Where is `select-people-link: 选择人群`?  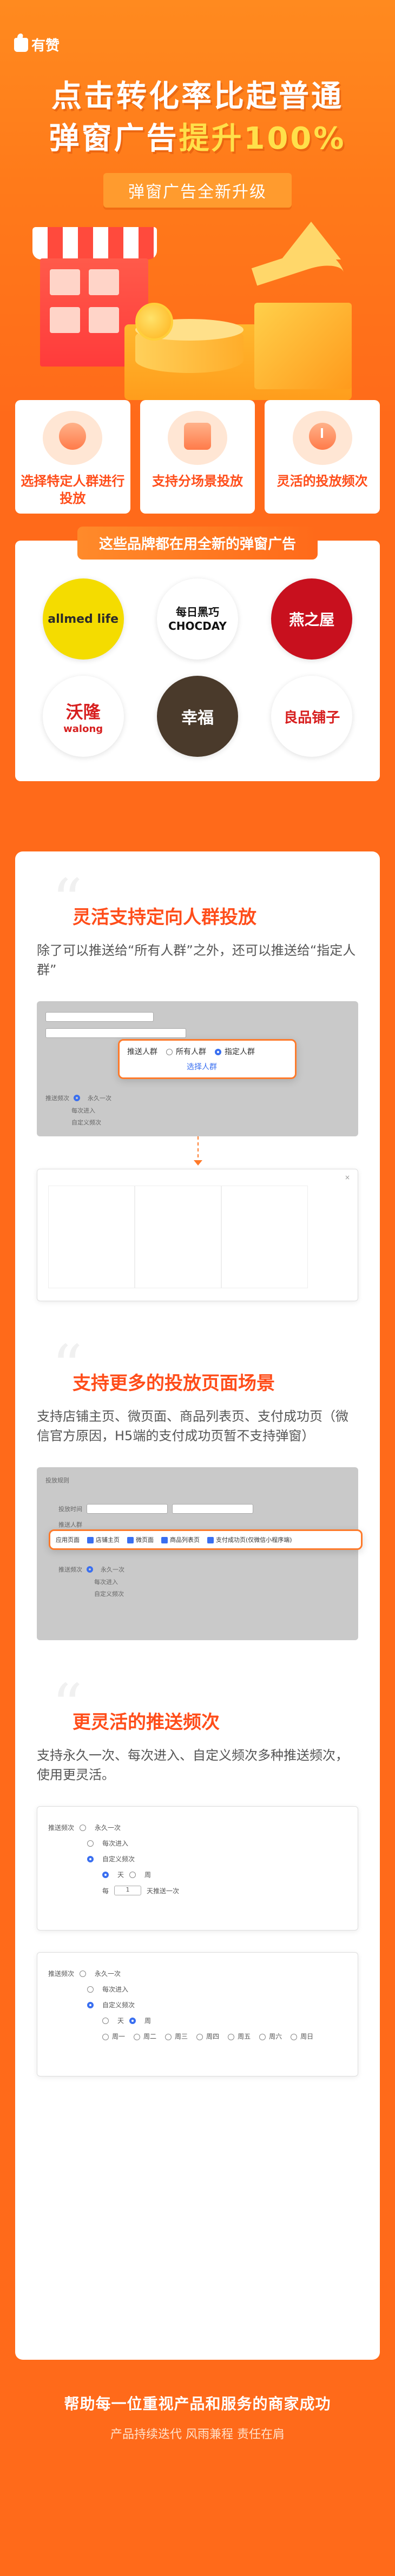 select-people-link: 选择人群 is located at coordinates (237, 1066).